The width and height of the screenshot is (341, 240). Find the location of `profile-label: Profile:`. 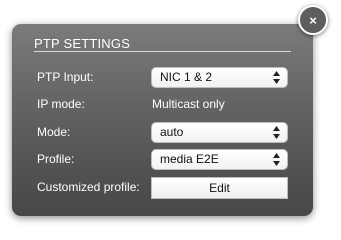

profile-label: Profile: is located at coordinates (56, 159).